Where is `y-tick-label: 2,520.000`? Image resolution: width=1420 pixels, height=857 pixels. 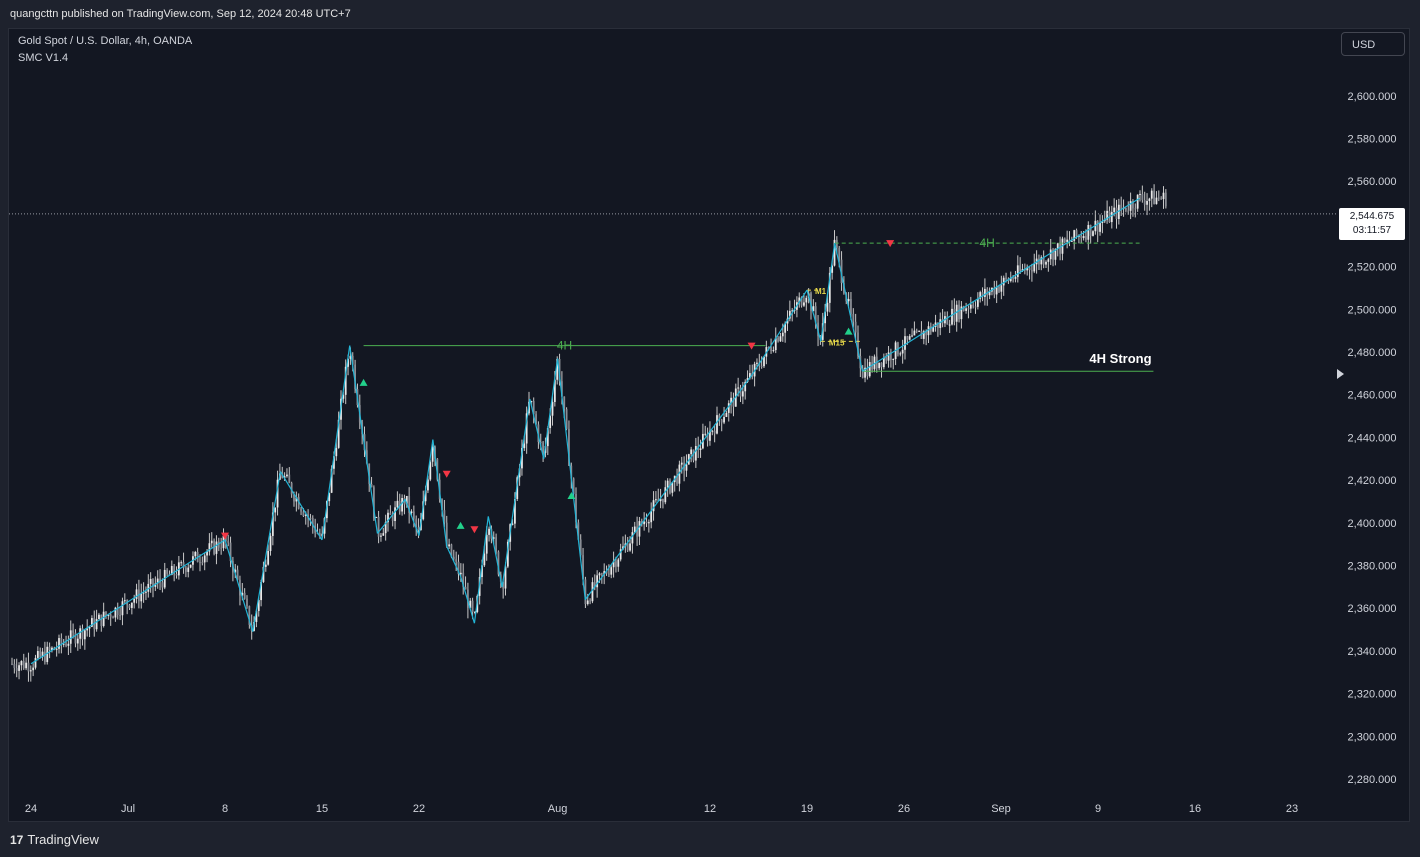 y-tick-label: 2,520.000 is located at coordinates (1372, 268).